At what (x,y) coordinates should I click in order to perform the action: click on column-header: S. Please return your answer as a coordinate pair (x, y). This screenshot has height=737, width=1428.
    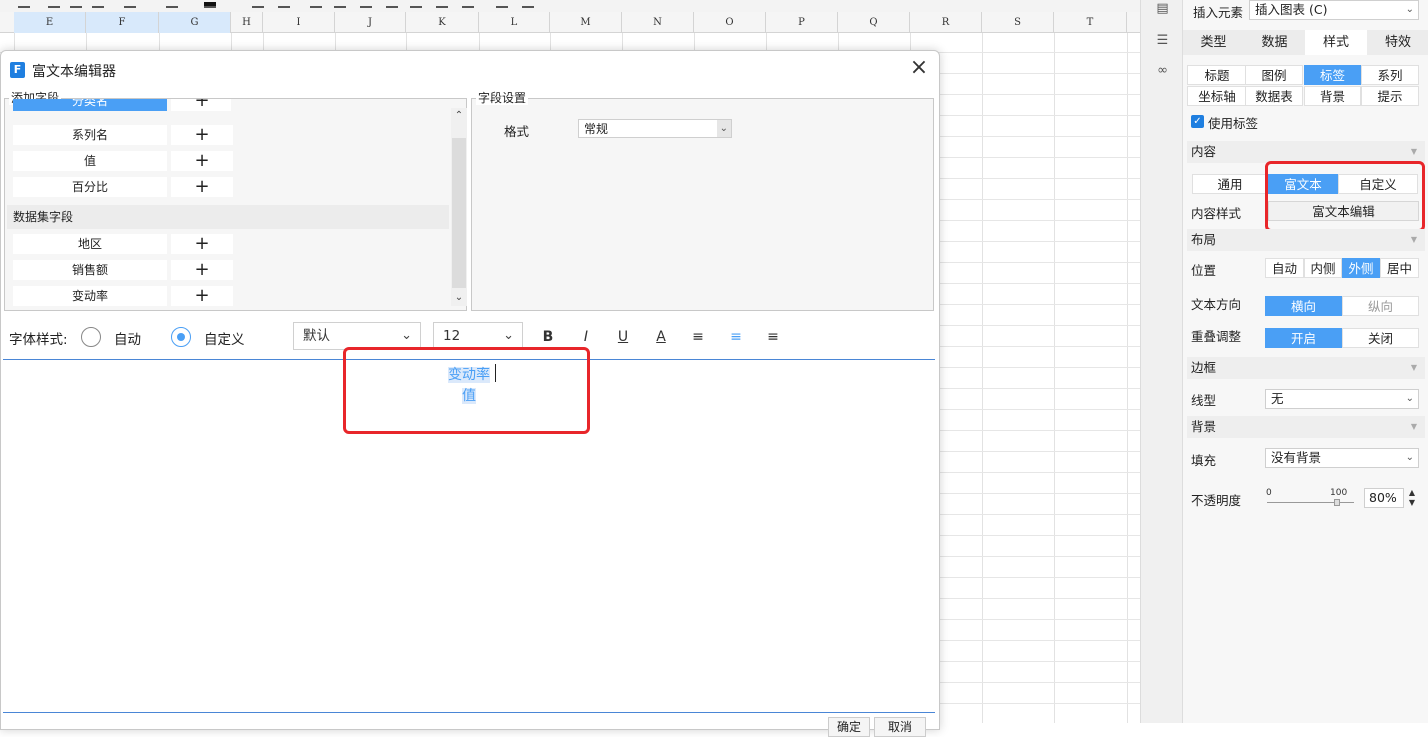
    Looking at the image, I should click on (1018, 22).